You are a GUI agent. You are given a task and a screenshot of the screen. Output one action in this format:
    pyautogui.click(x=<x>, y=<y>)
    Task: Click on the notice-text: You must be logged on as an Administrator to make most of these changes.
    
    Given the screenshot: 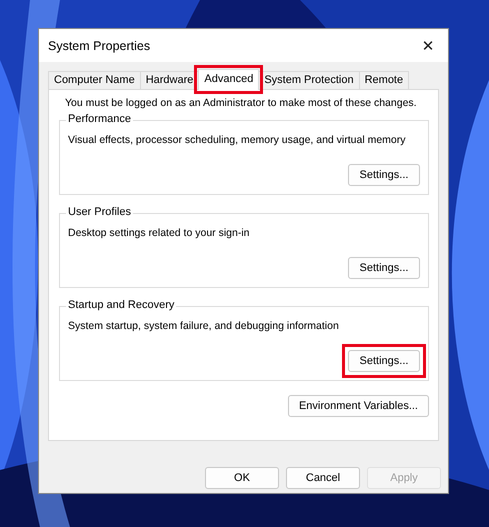 What is the action you would take?
    pyautogui.click(x=241, y=103)
    